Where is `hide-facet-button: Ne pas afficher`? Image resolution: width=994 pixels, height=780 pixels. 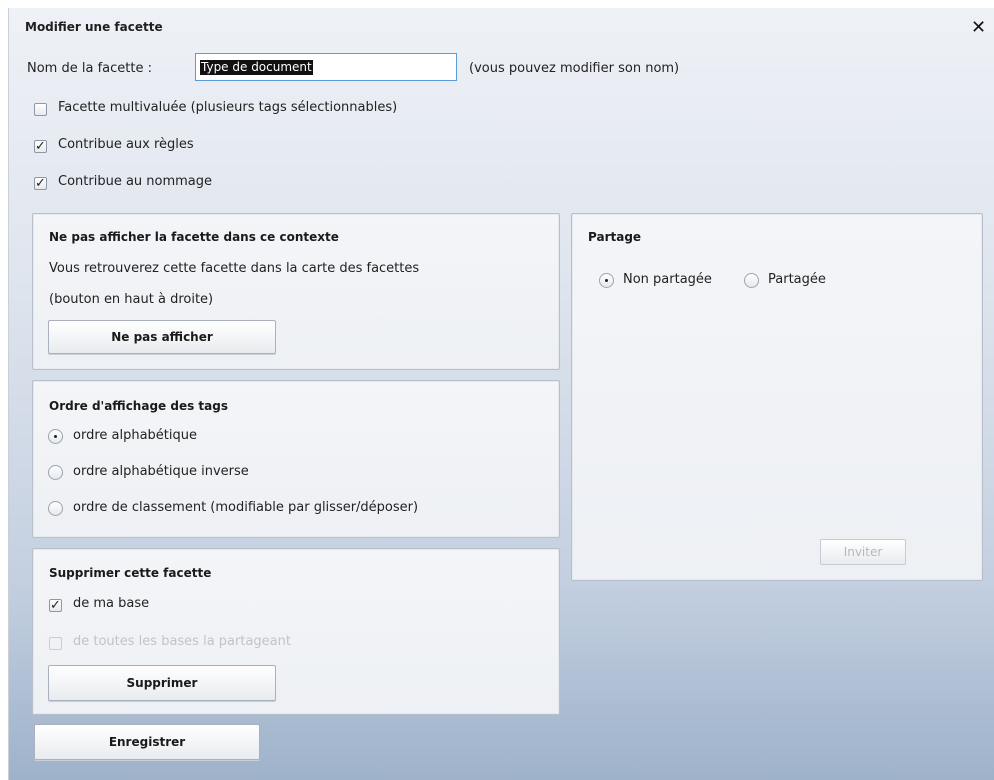 hide-facet-button: Ne pas afficher is located at coordinates (162, 337).